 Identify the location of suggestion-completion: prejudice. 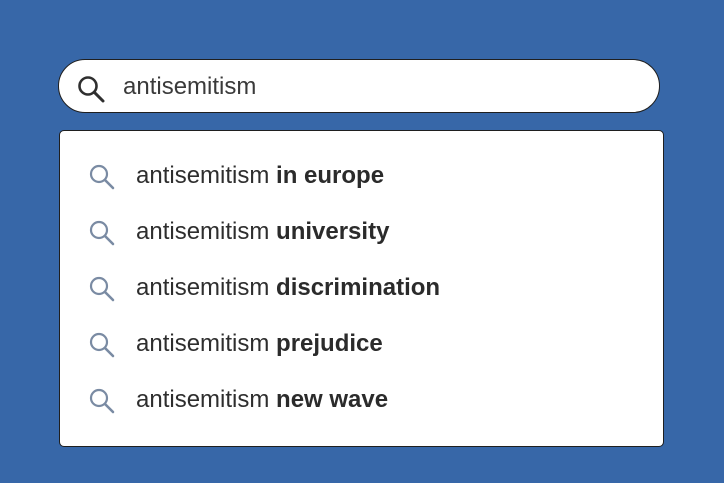
(329, 343).